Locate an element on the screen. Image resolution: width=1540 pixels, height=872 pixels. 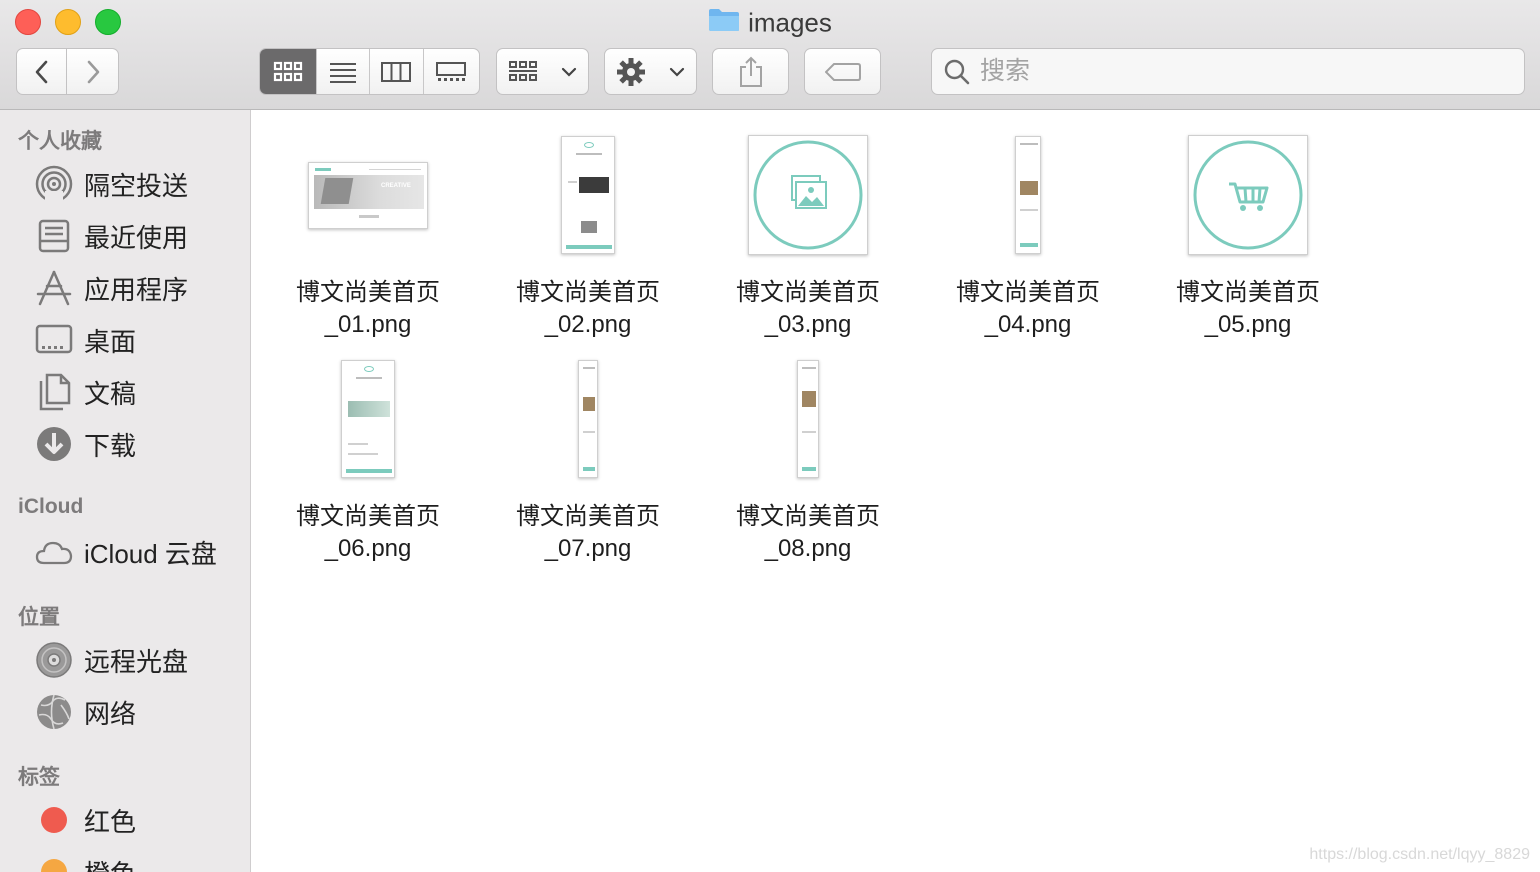
favorites-header: 个人收藏 is located at coordinates (60, 141).